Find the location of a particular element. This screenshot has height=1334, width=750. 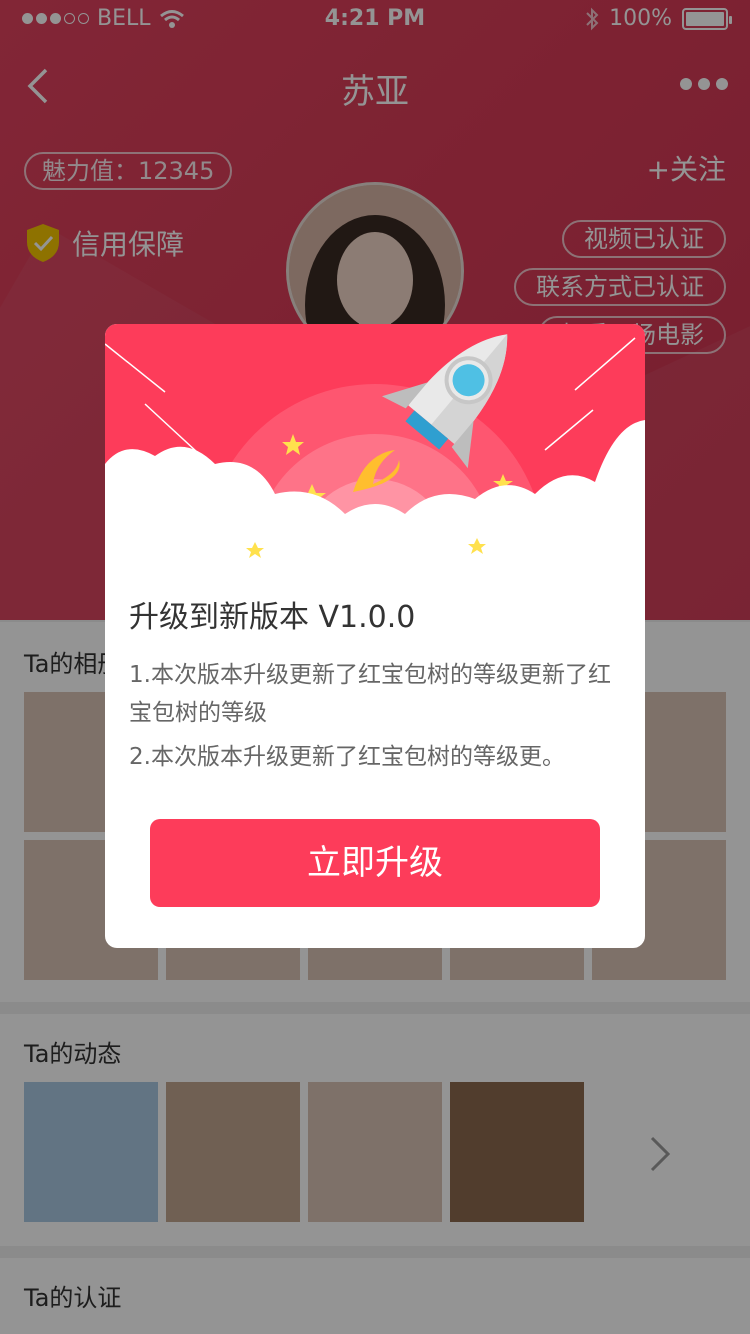

upgrade-now-button: 立即升级 is located at coordinates (375, 863).